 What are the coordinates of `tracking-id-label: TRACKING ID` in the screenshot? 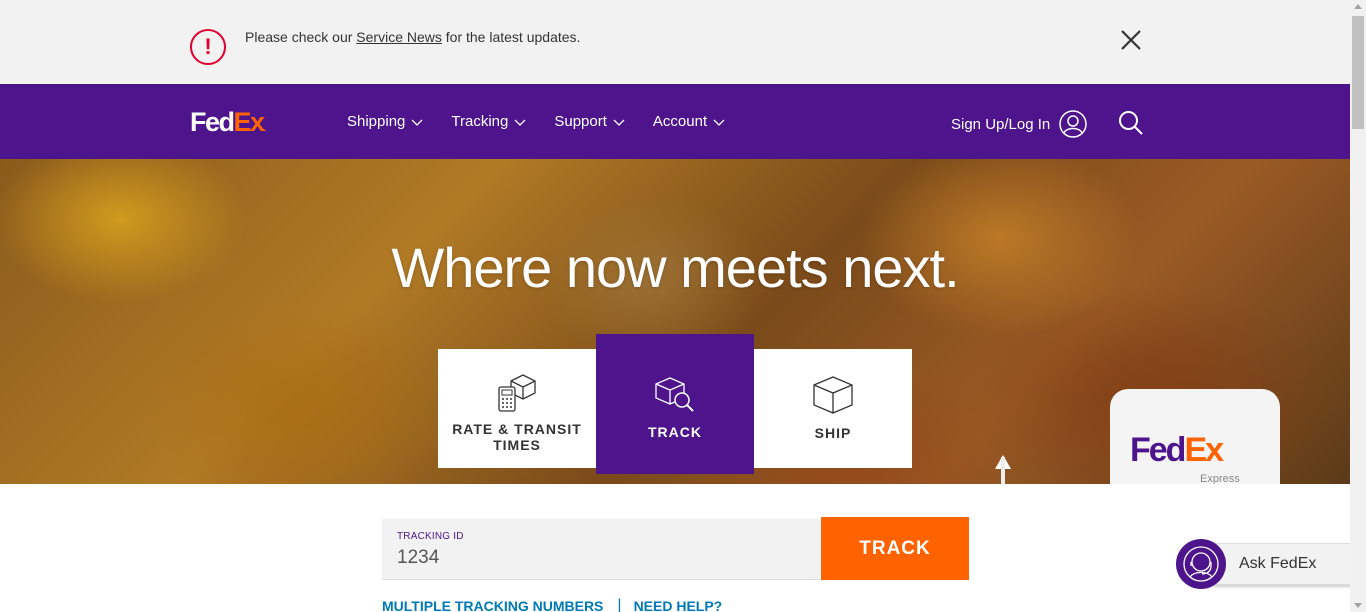 It's located at (430, 536).